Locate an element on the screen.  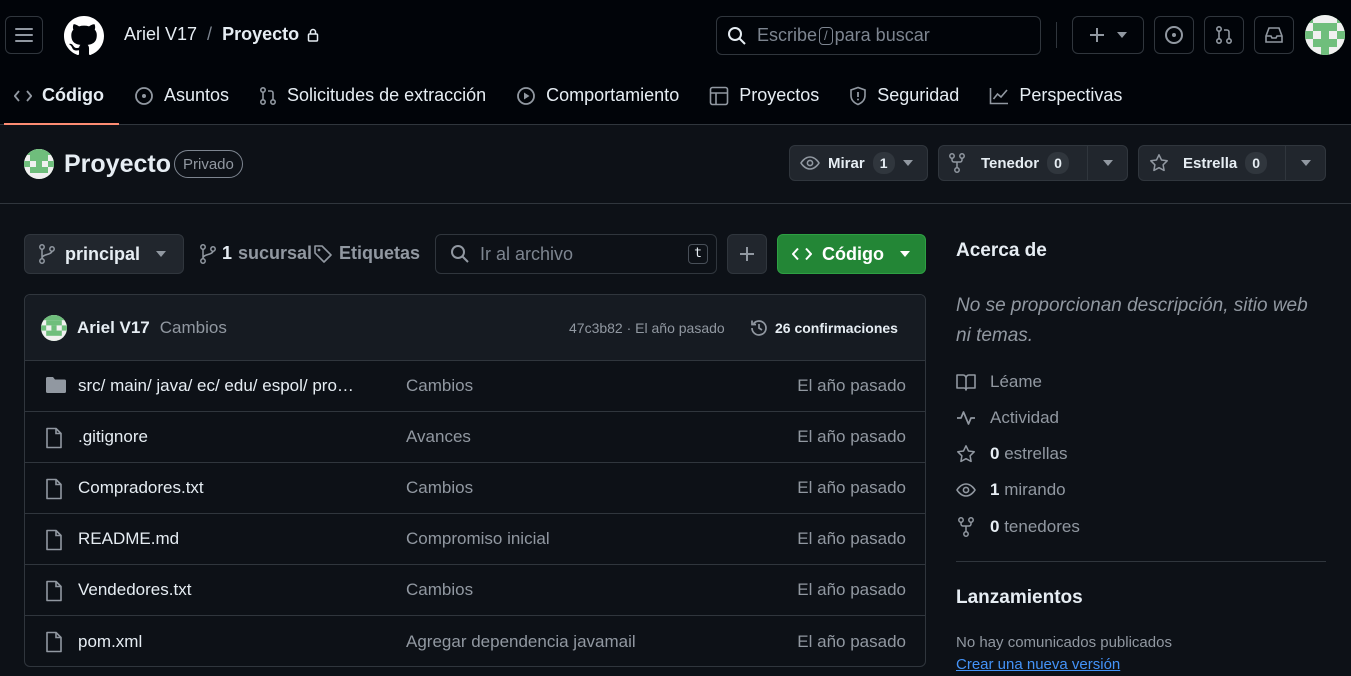
user-avatar is located at coordinates (1325, 35).